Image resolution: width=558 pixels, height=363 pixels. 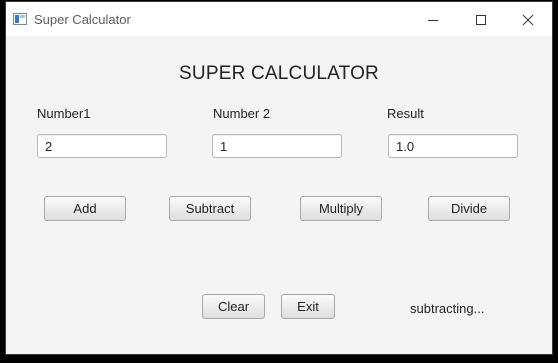 I want to click on number2-label: Number 2, so click(x=242, y=113).